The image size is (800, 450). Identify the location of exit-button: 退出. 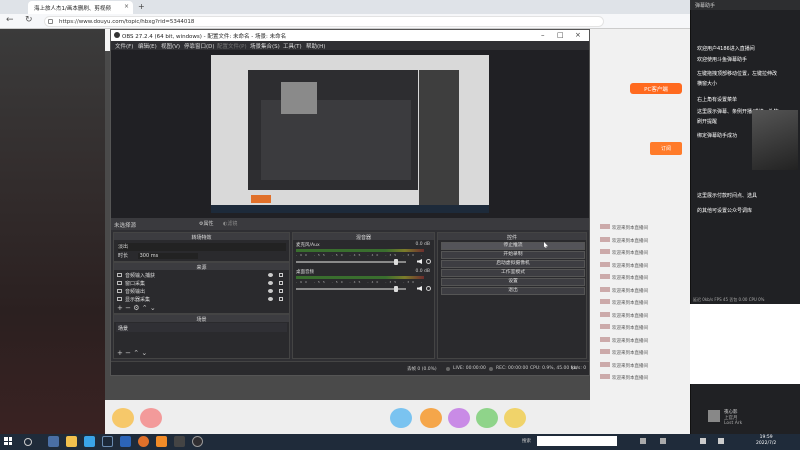
(513, 291).